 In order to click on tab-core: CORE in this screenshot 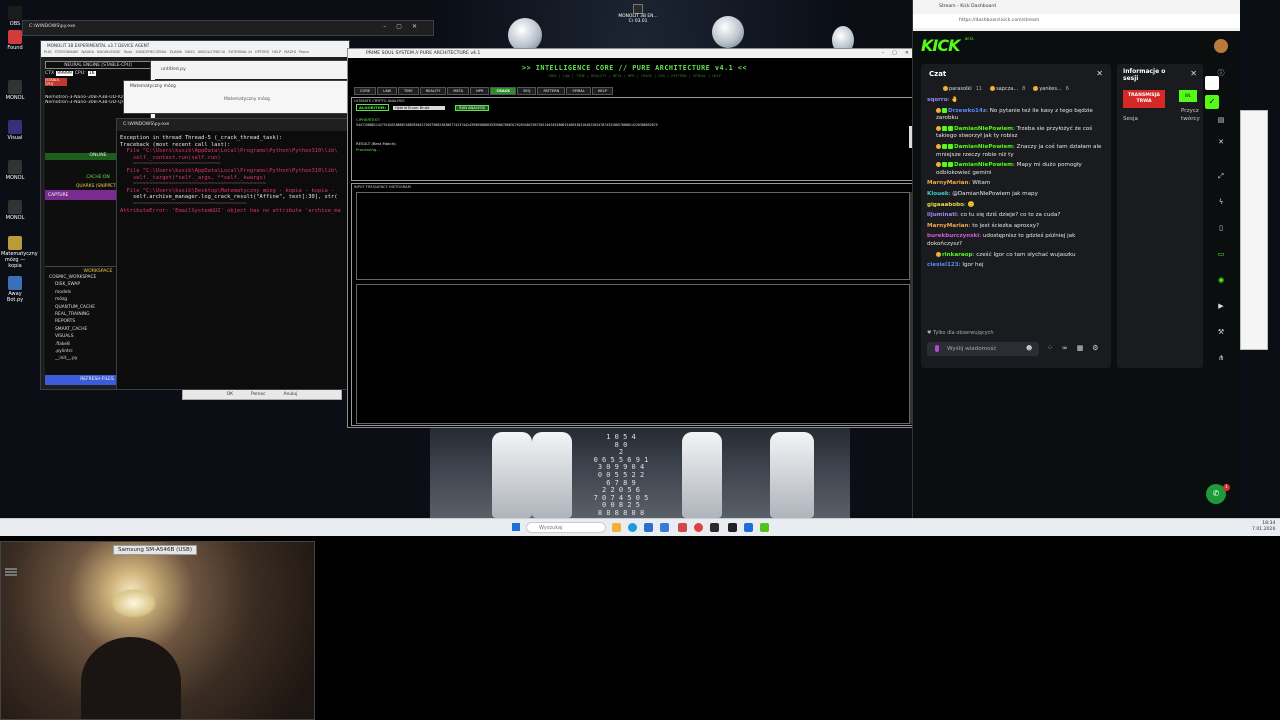, I will do `click(365, 91)`.